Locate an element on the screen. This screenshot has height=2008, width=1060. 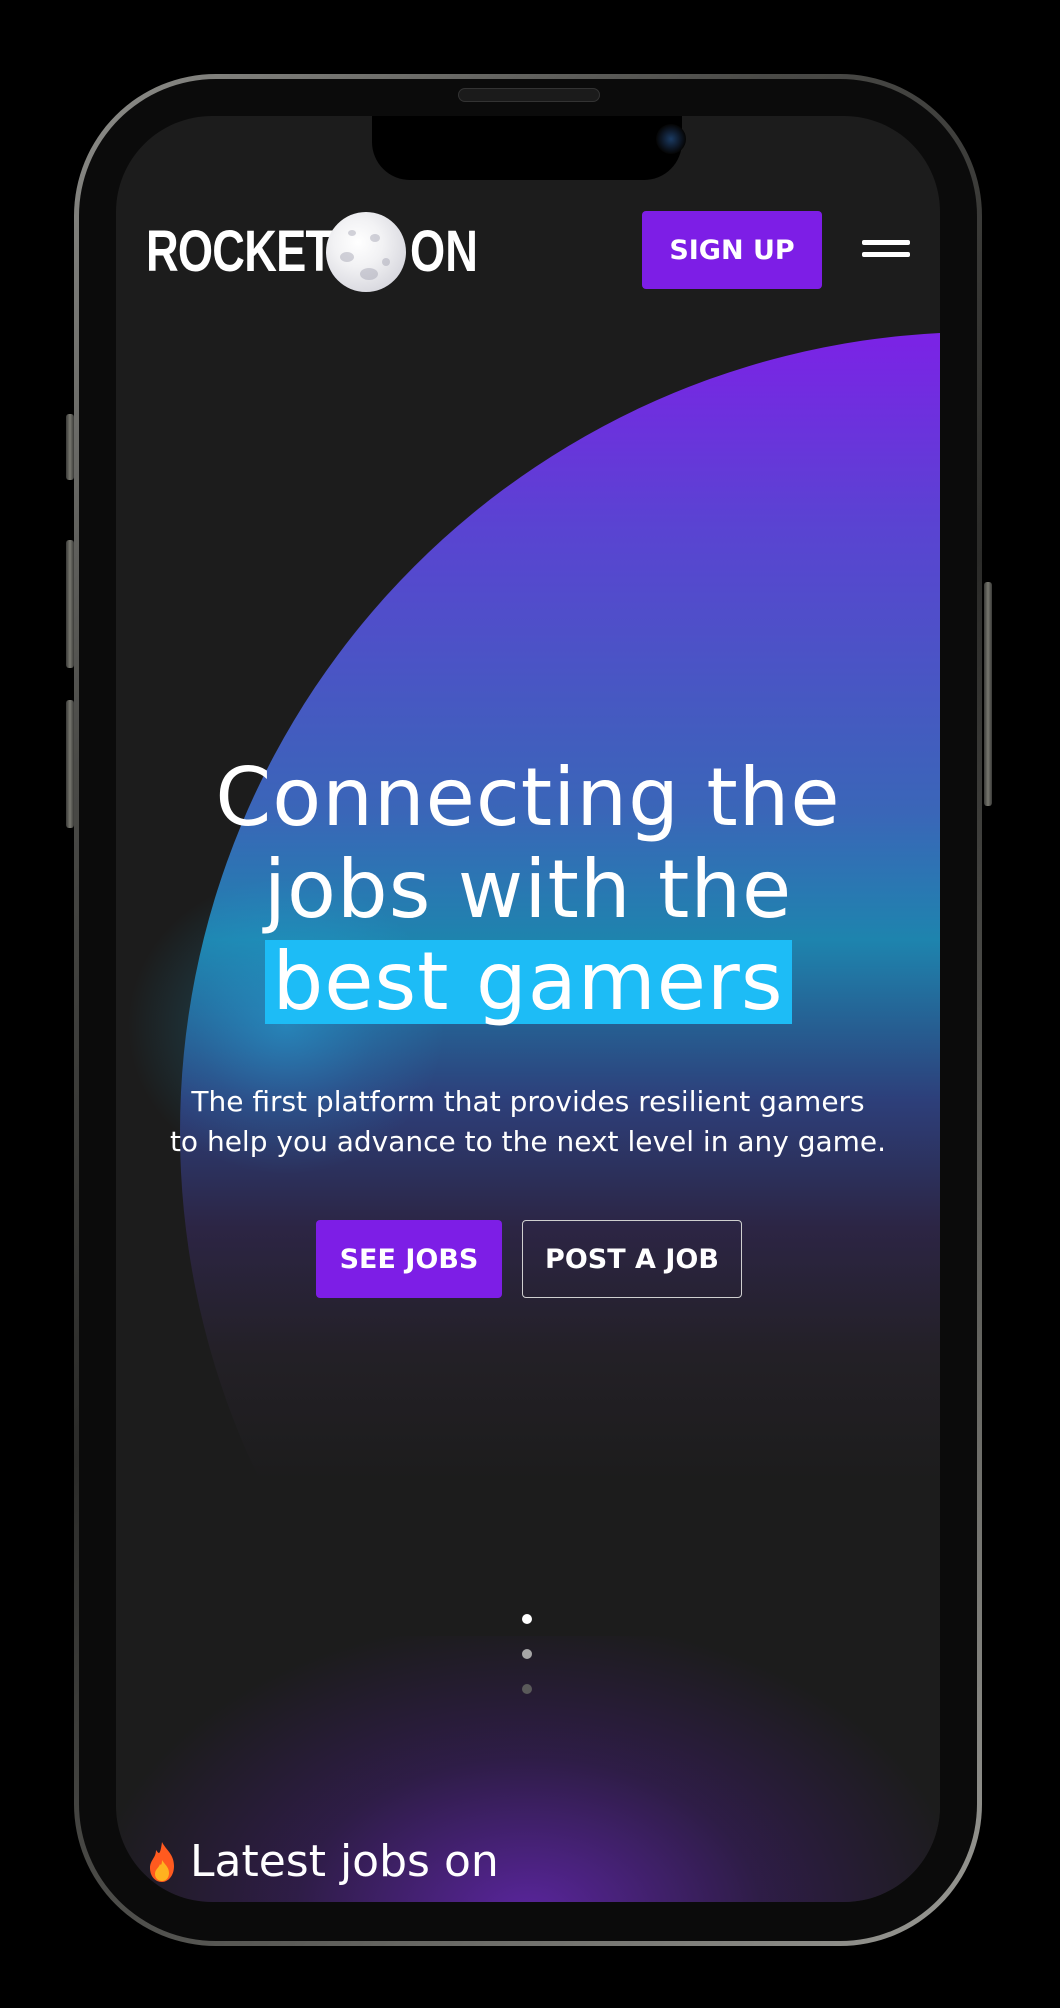
latest-jobs-heading: Latest jobs on is located at coordinates (321, 1862).